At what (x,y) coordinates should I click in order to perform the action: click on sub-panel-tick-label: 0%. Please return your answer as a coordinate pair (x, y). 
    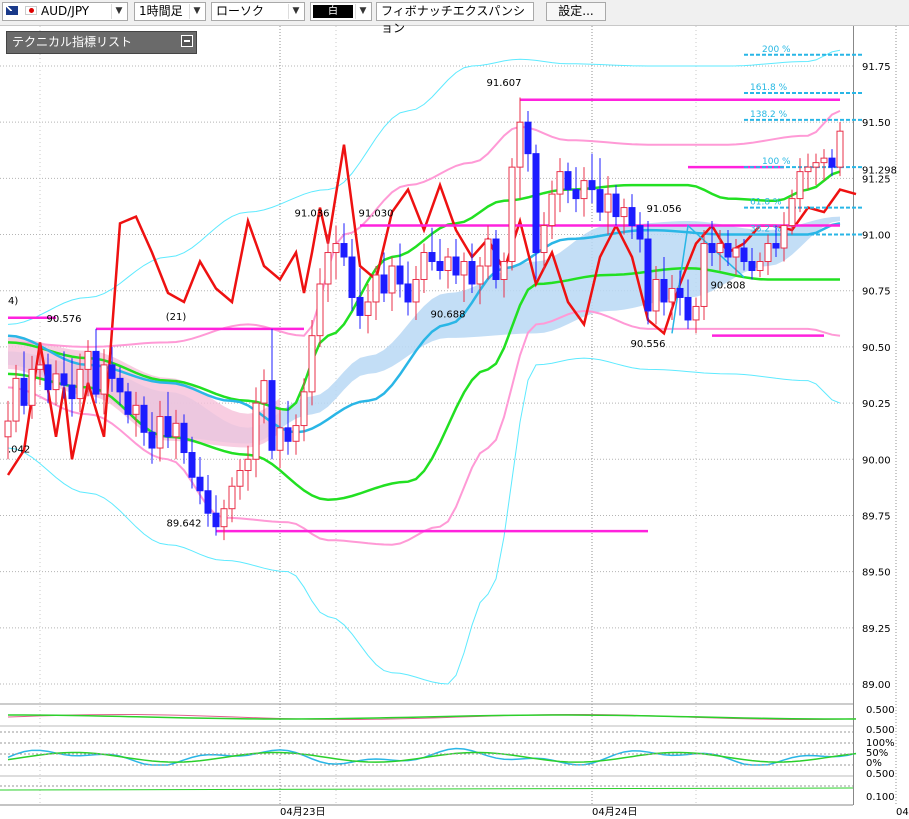
    Looking at the image, I should click on (874, 763).